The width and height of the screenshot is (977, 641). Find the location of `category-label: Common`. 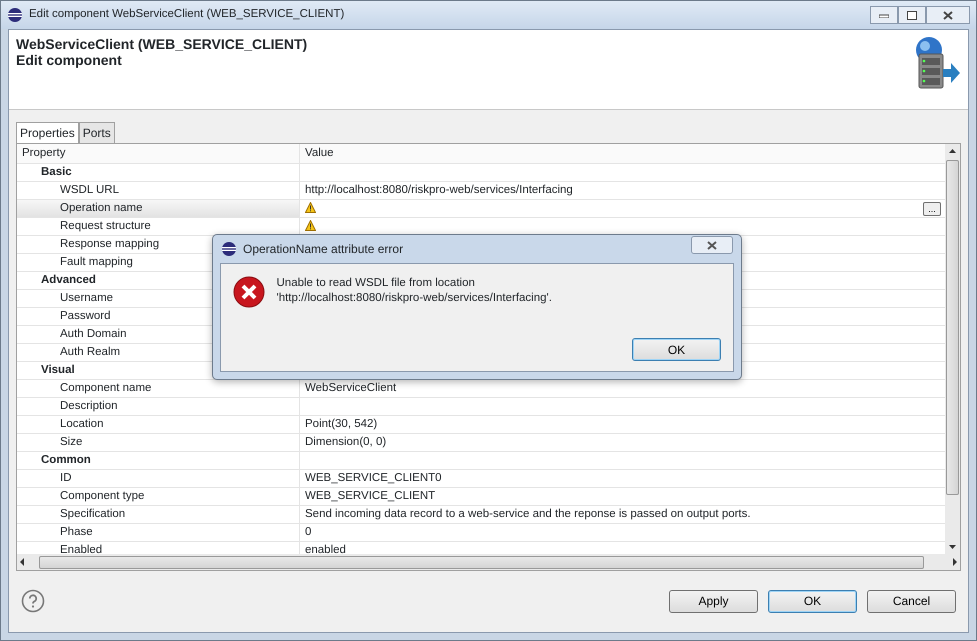

category-label: Common is located at coordinates (66, 460).